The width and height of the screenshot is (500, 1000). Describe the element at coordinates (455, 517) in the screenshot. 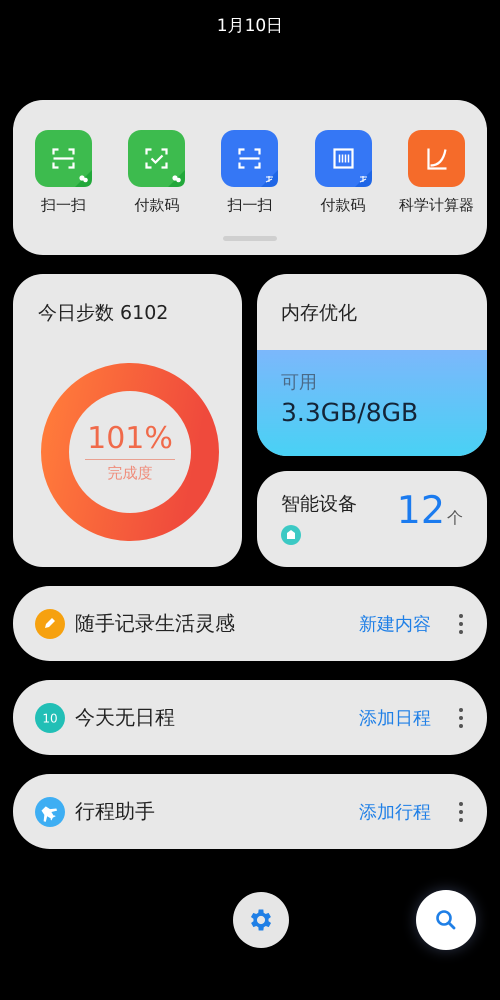

I see `count-unit: 个` at that location.